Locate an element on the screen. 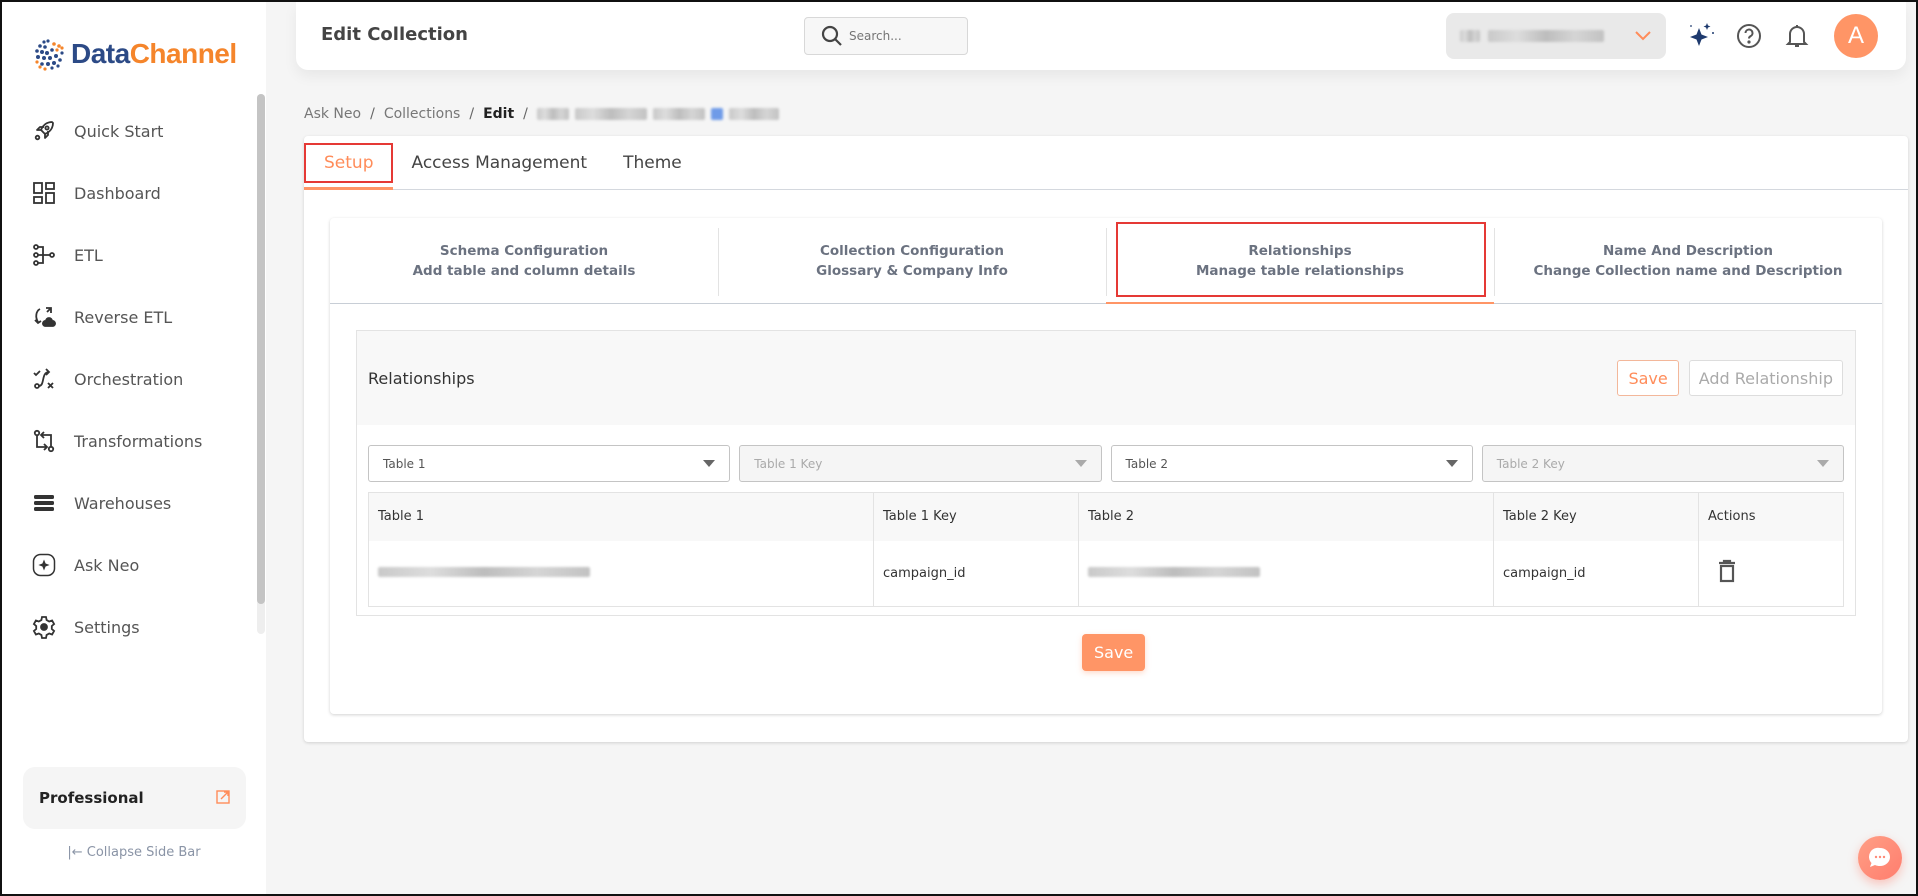  external-link-icon is located at coordinates (223, 798).